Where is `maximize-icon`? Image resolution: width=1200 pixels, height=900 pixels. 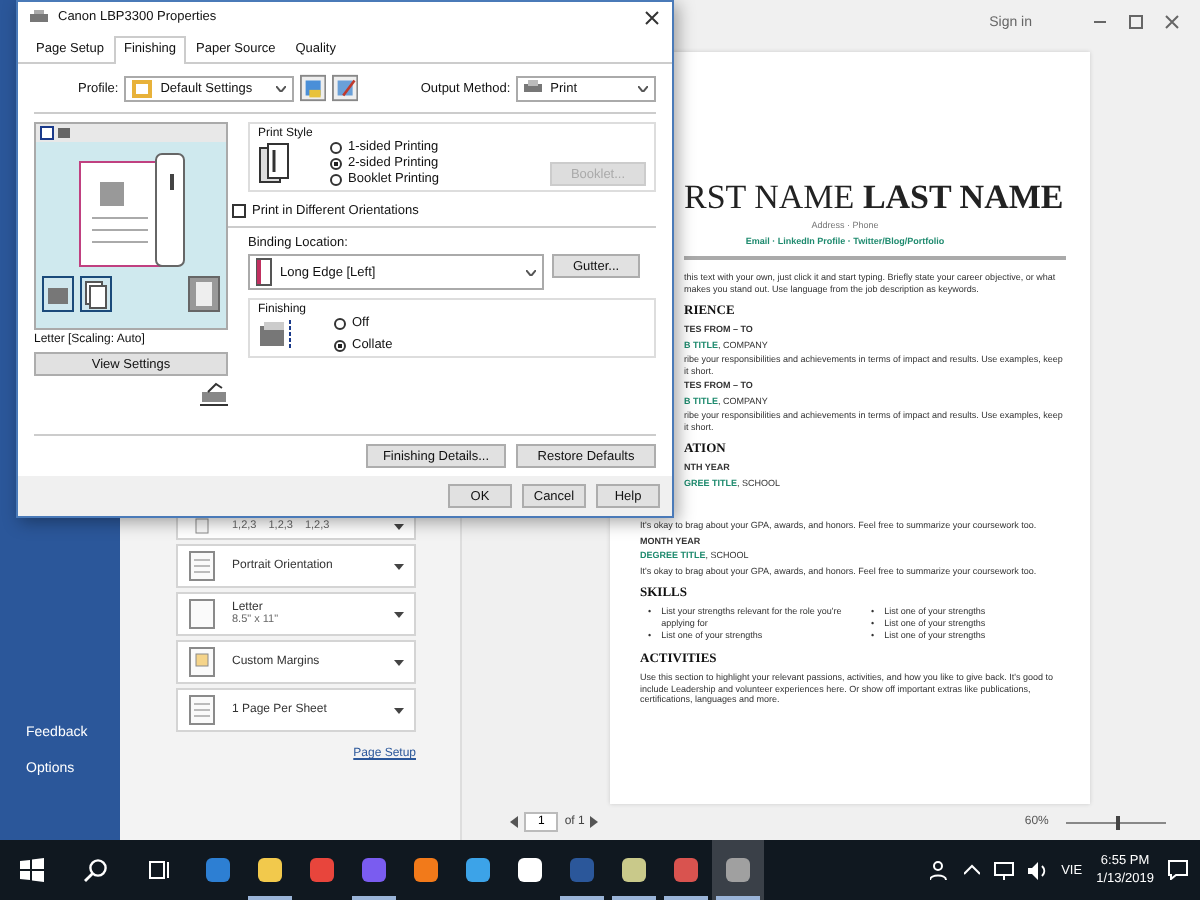 maximize-icon is located at coordinates (1136, 22).